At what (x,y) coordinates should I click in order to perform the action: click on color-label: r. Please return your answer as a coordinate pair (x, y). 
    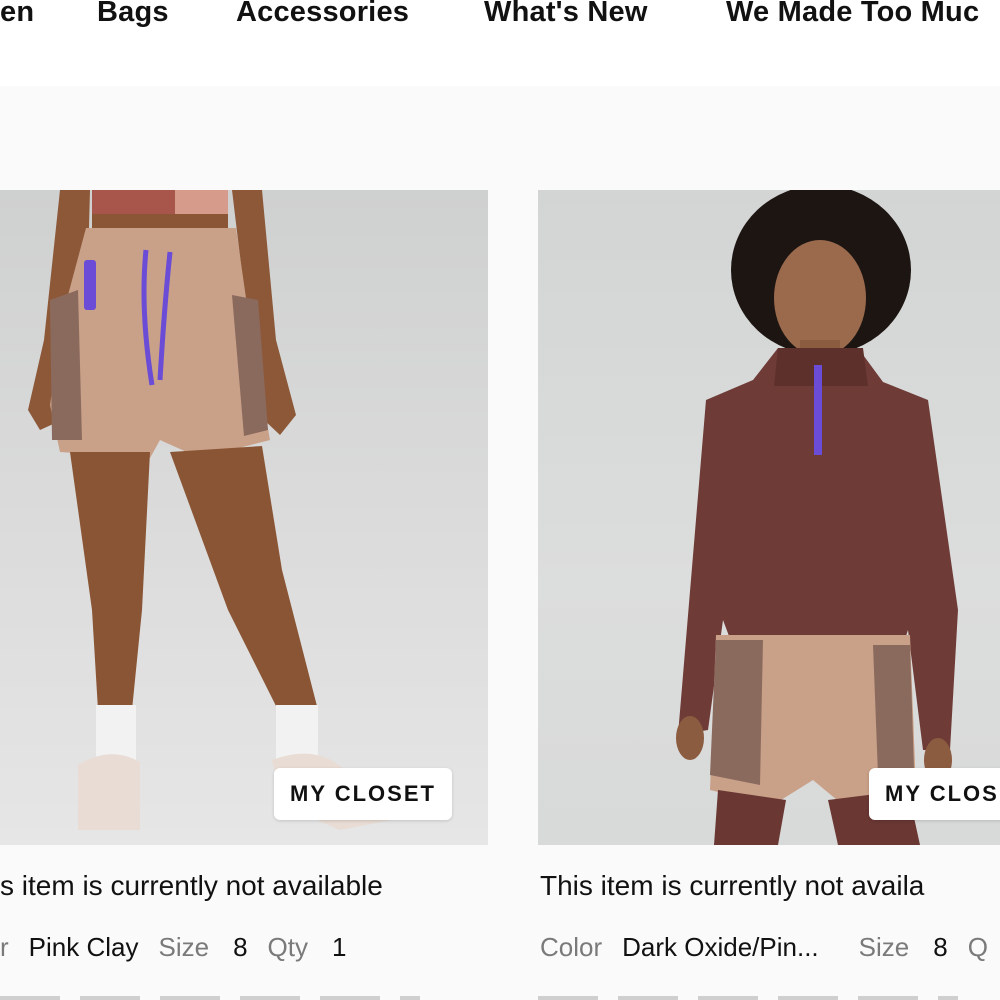
    Looking at the image, I should click on (4, 947).